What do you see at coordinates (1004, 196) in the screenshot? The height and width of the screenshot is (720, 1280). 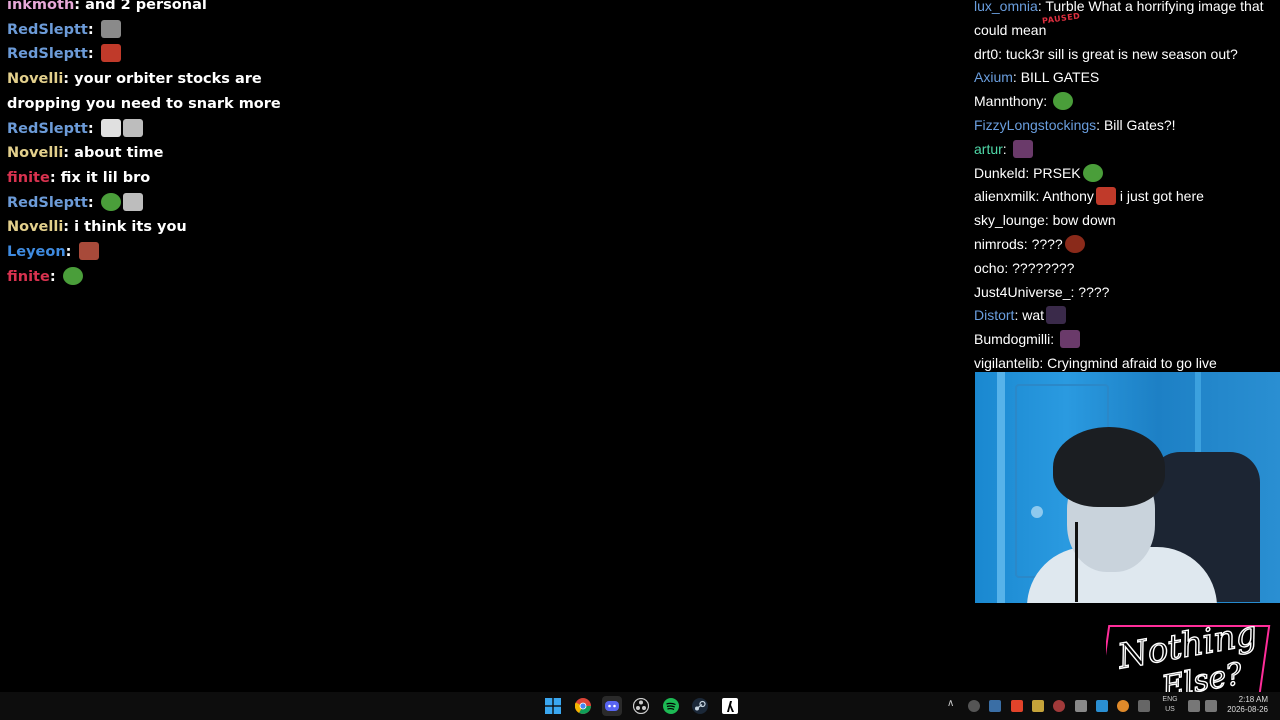 I see `chat-username: alienxmilk` at bounding box center [1004, 196].